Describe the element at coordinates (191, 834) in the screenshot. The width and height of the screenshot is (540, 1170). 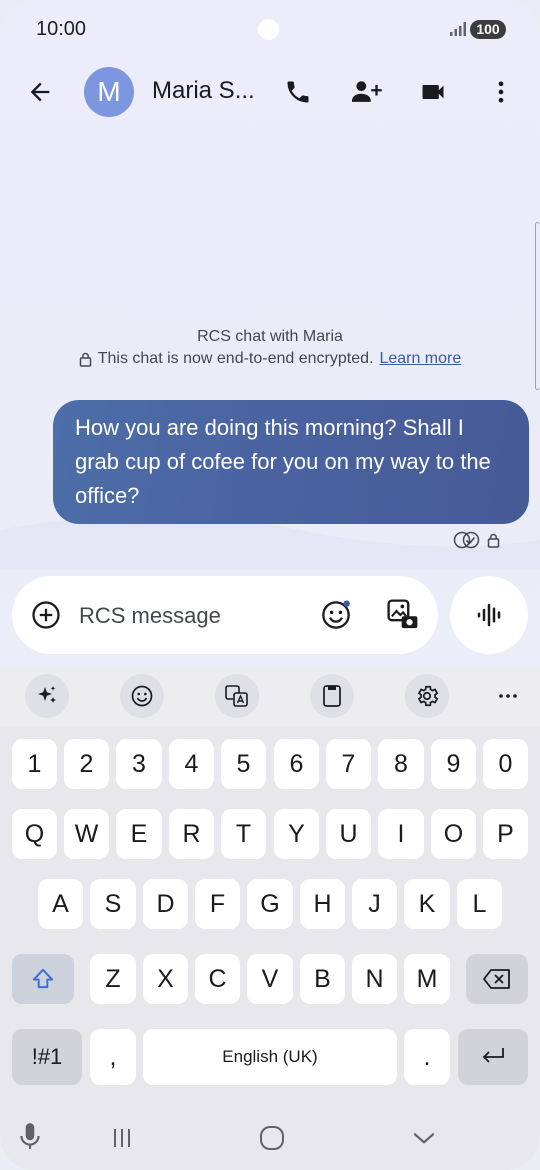
I see `key-r: R` at that location.